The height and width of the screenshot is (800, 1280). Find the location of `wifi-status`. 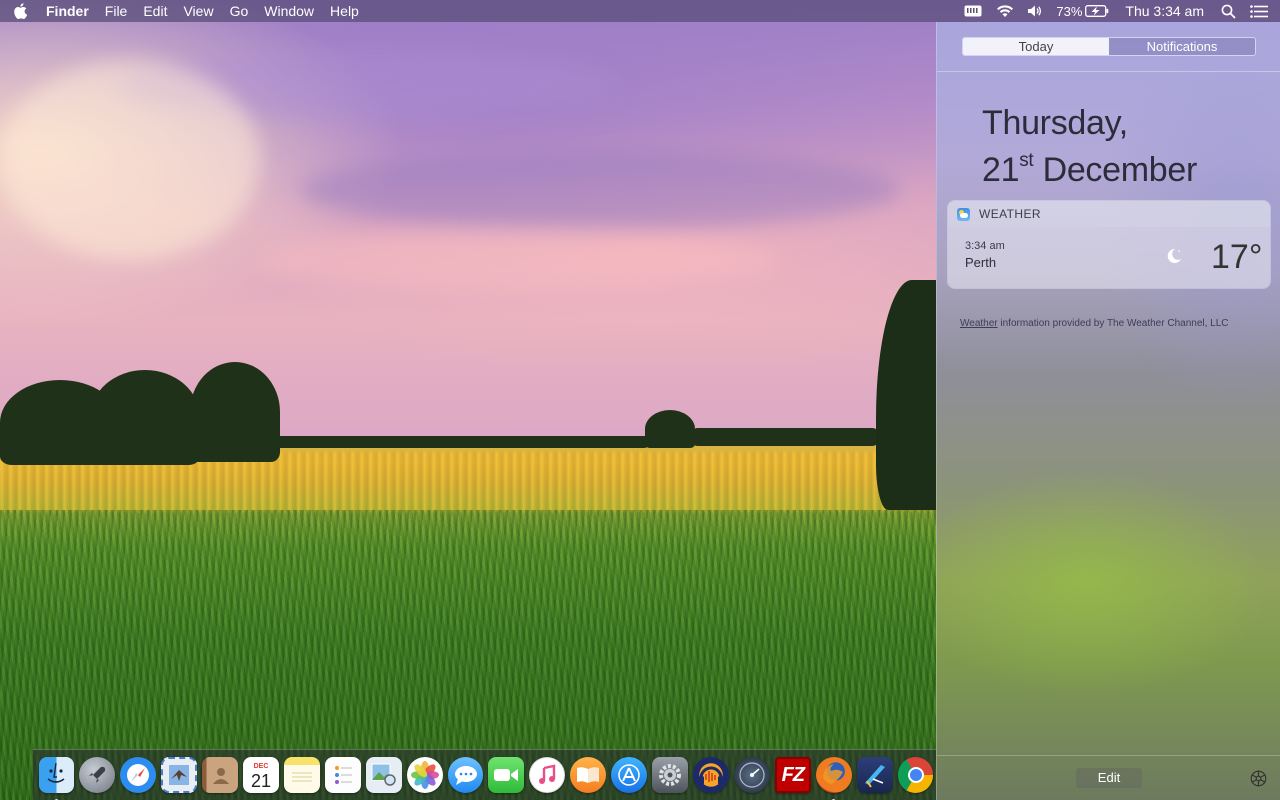

wifi-status is located at coordinates (1005, 11).